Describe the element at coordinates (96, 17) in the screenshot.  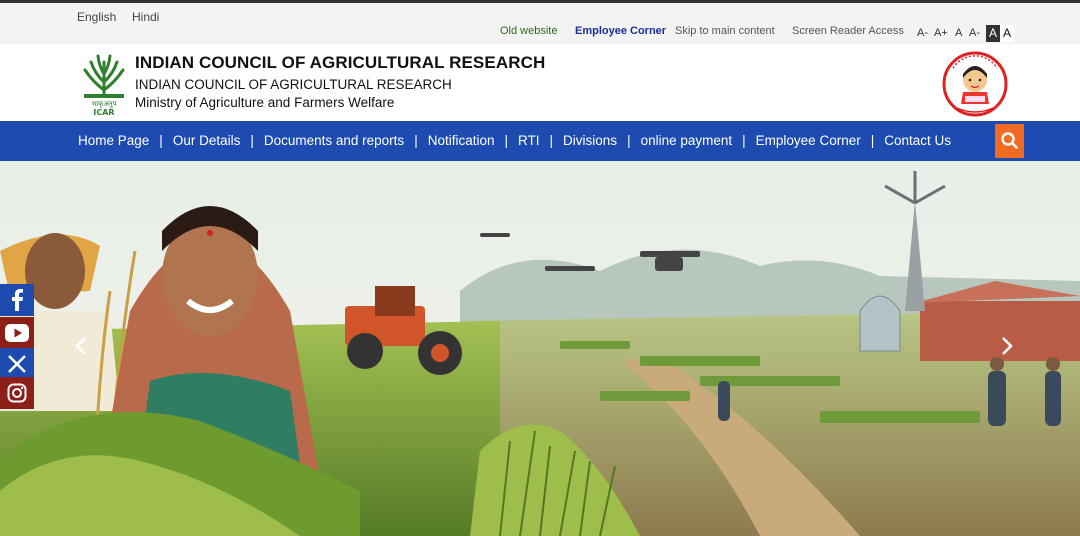
I see `language-english-link: English` at that location.